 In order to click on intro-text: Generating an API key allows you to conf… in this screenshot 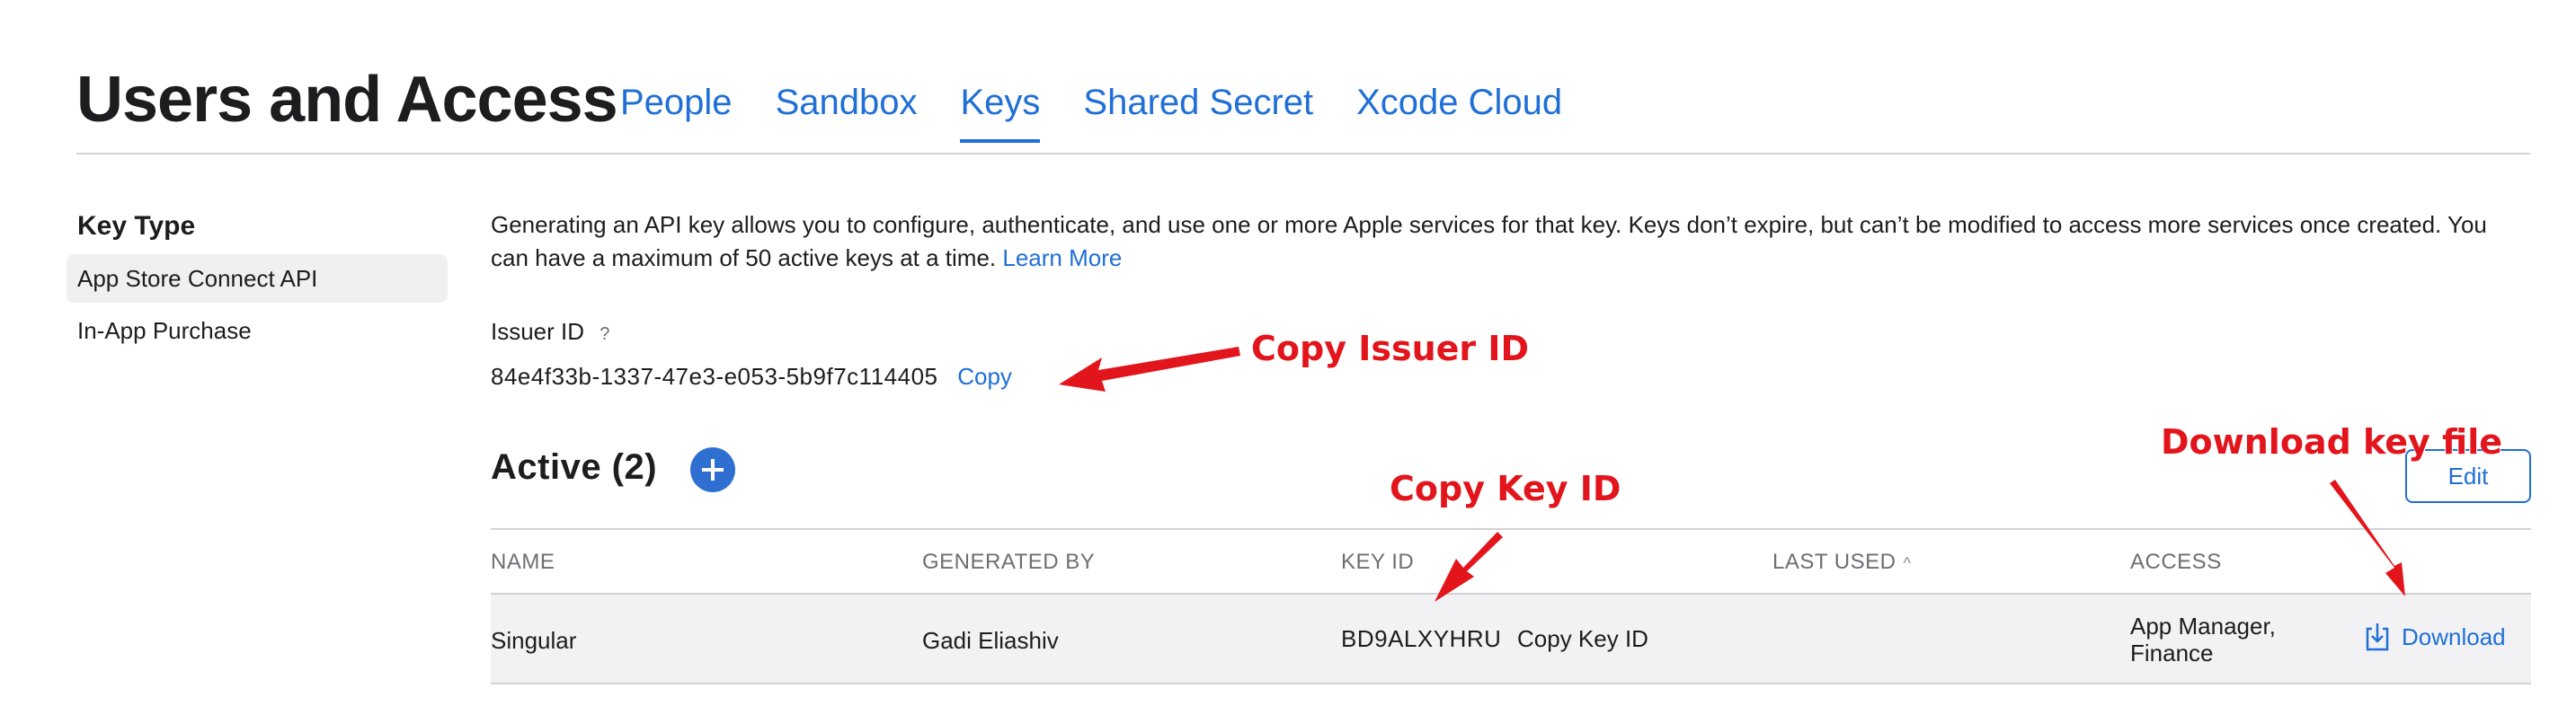, I will do `click(1511, 241)`.